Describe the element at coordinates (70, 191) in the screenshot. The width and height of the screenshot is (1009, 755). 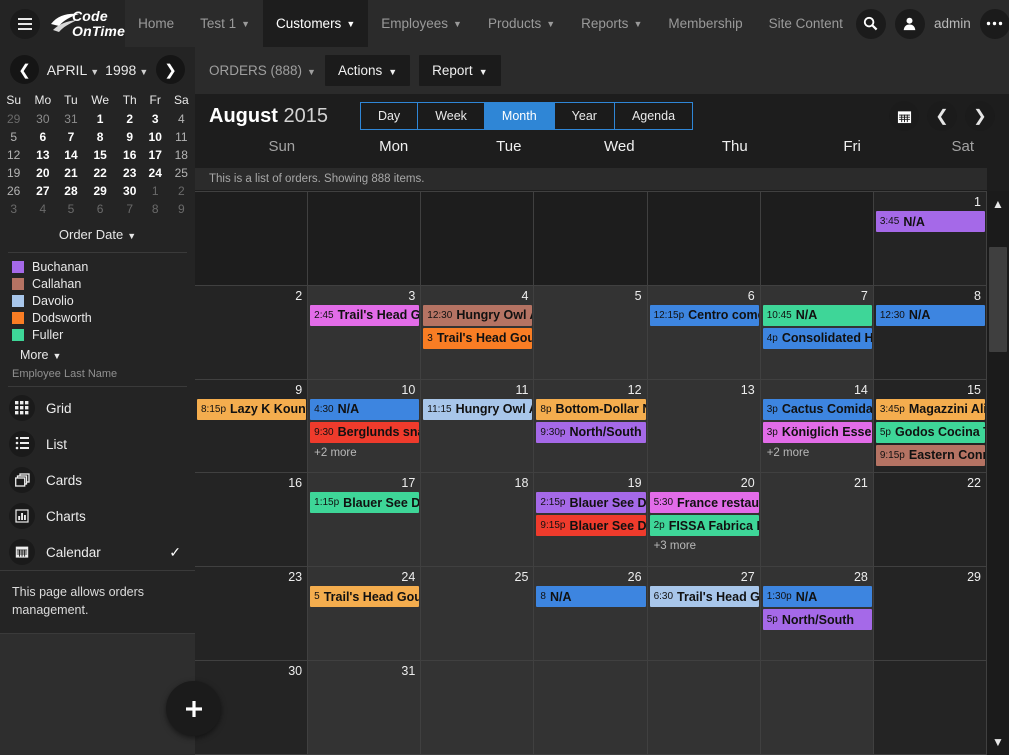
I see `mini-calendar-day: 28` at that location.